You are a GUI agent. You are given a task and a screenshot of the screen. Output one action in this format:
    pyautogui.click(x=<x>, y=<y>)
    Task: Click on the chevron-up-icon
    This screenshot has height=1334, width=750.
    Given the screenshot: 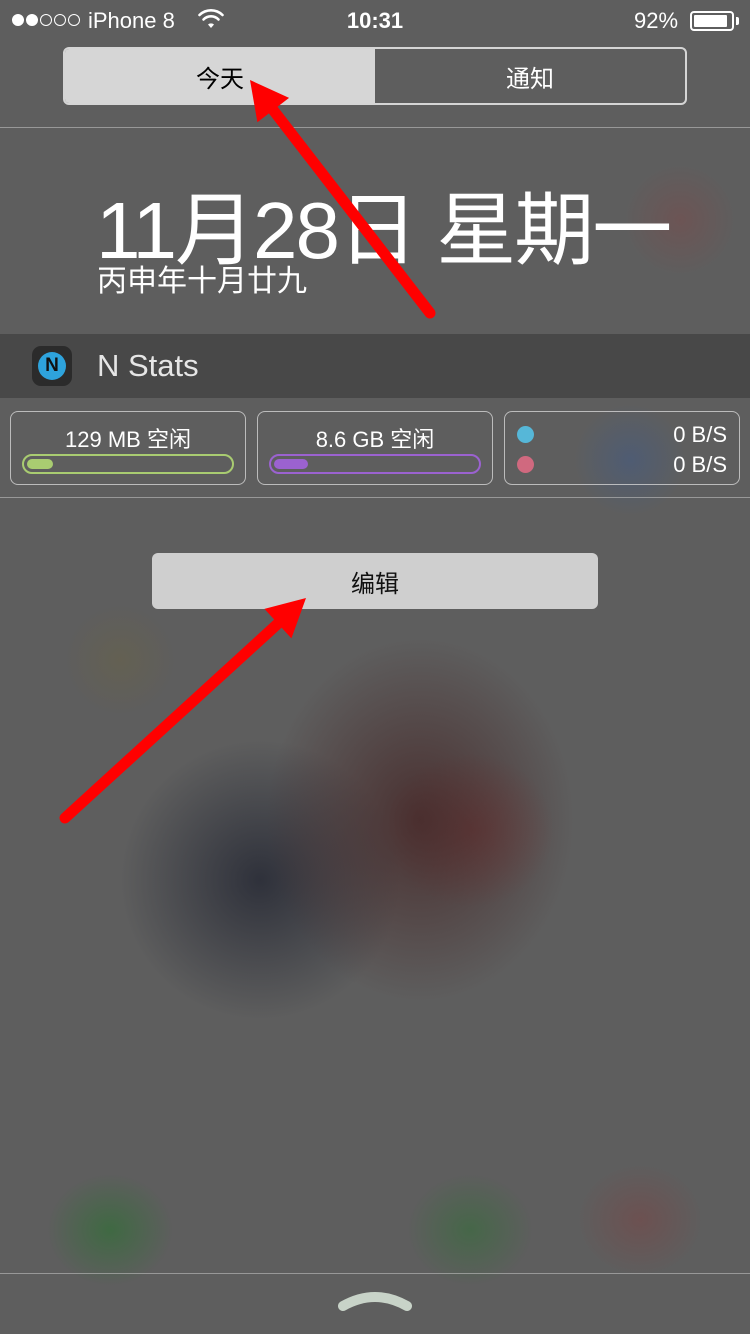 What is the action you would take?
    pyautogui.click(x=375, y=1301)
    